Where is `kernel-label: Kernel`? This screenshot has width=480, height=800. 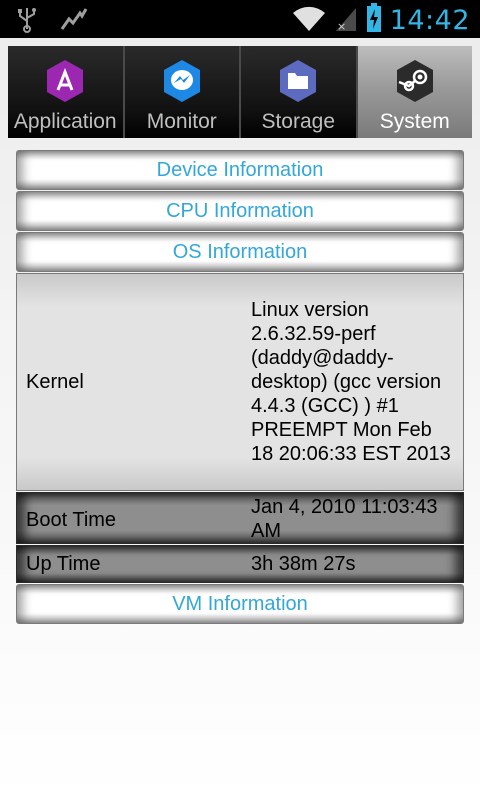 kernel-label: Kernel is located at coordinates (55, 381).